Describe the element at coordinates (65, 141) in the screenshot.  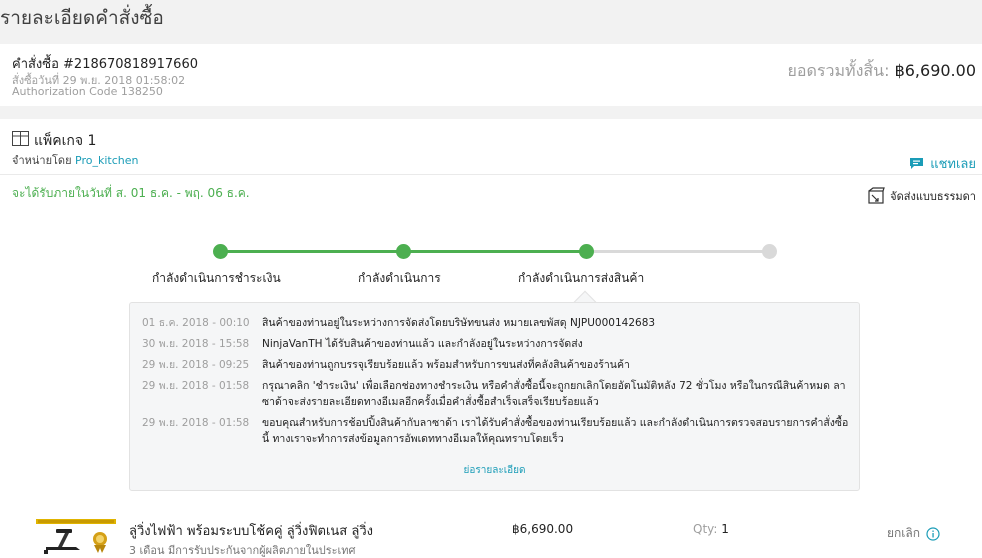
I see `package-title: แพ็คเกจ 1` at that location.